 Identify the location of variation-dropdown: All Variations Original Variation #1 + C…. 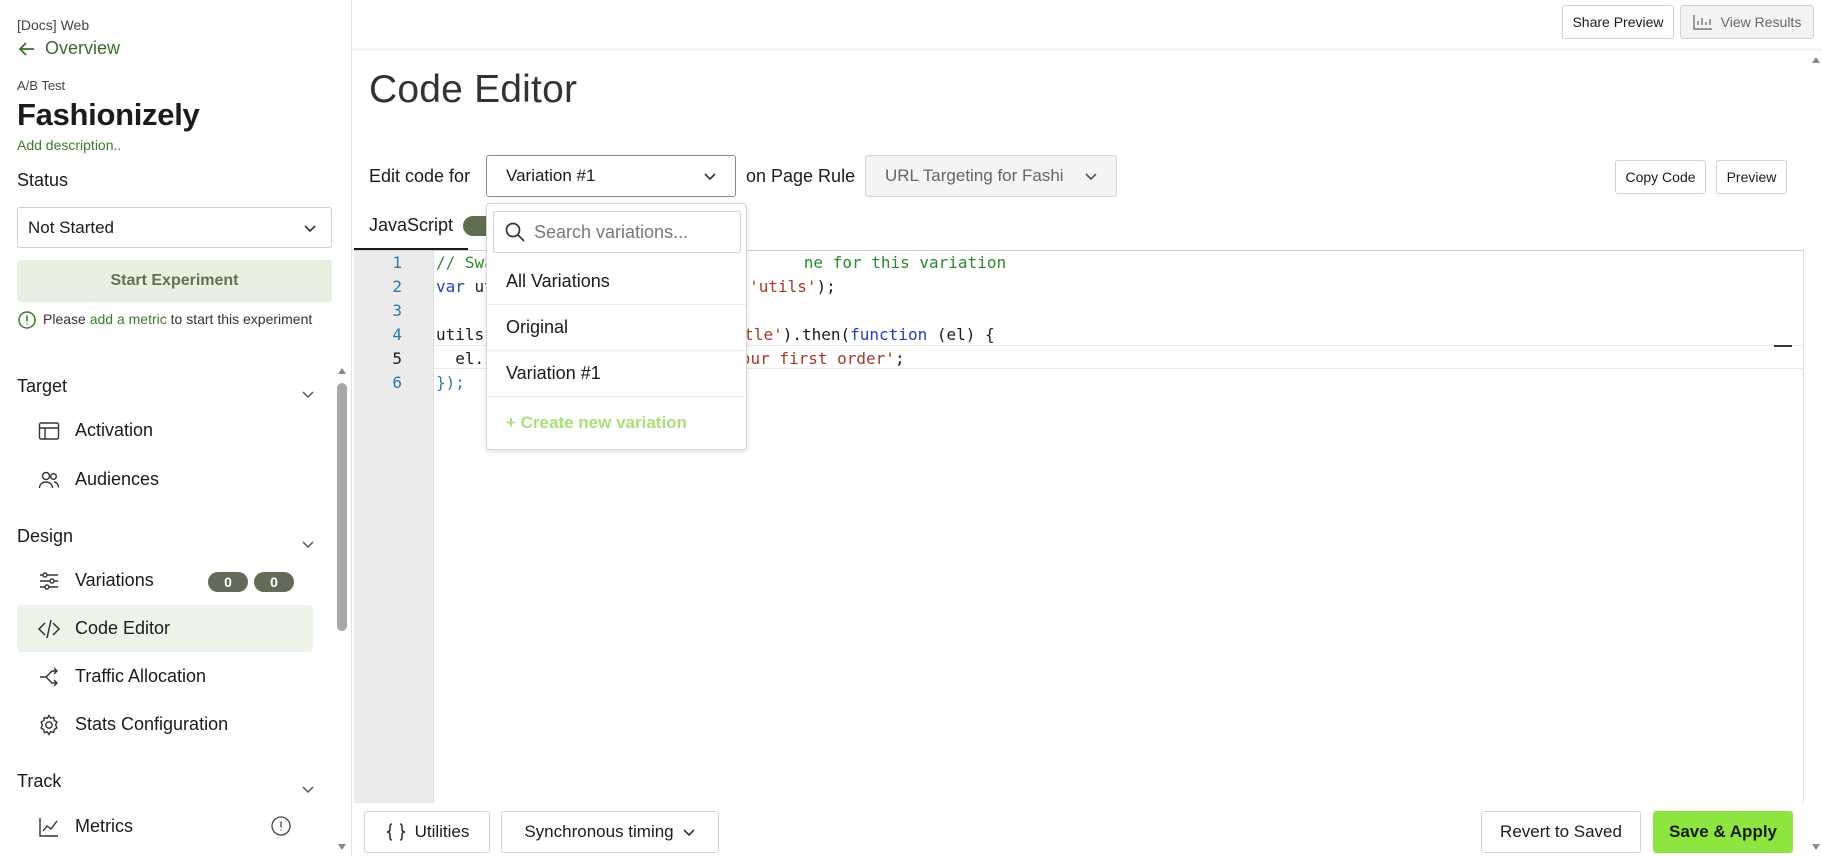
(616, 326).